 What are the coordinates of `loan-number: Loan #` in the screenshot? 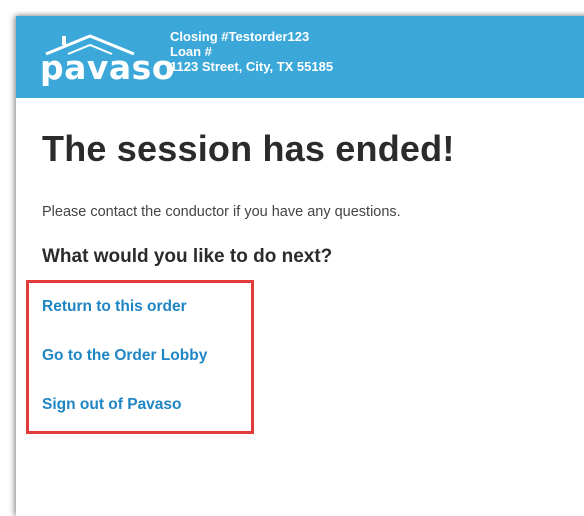 It's located at (191, 51).